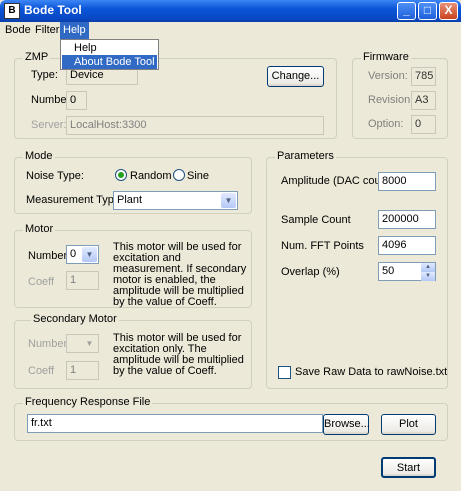  Describe the element at coordinates (423, 124) in the screenshot. I see `option-field: 0` at that location.